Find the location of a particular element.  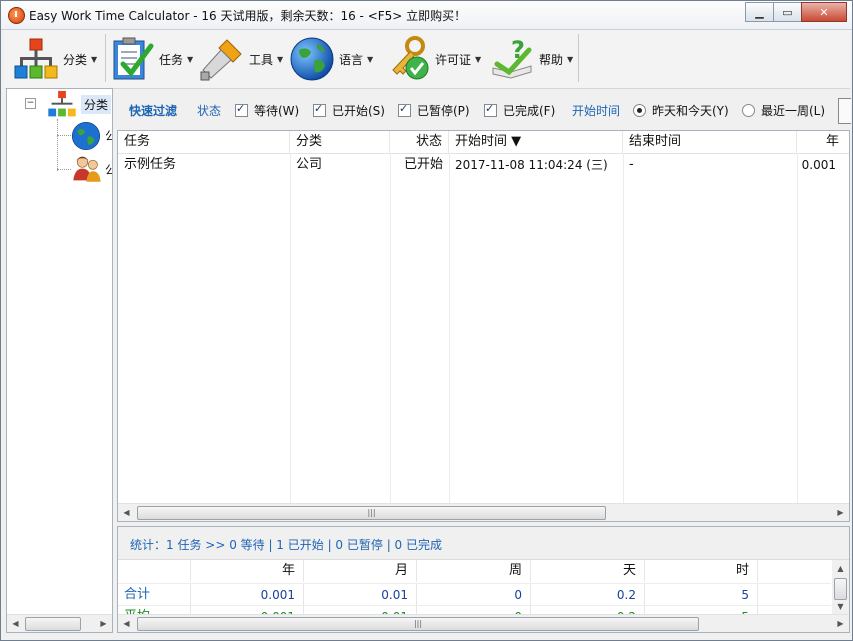

start-time-filter-label: 开始时间 is located at coordinates (596, 111).